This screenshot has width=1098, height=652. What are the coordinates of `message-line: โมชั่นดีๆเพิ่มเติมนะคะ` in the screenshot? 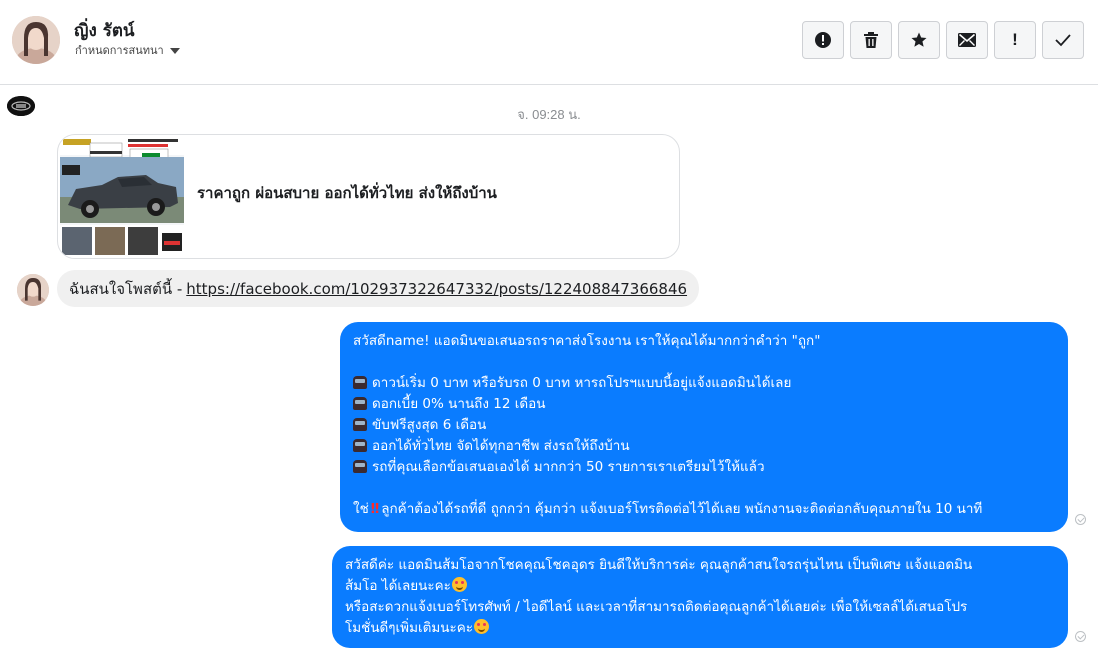 It's located at (700, 628).